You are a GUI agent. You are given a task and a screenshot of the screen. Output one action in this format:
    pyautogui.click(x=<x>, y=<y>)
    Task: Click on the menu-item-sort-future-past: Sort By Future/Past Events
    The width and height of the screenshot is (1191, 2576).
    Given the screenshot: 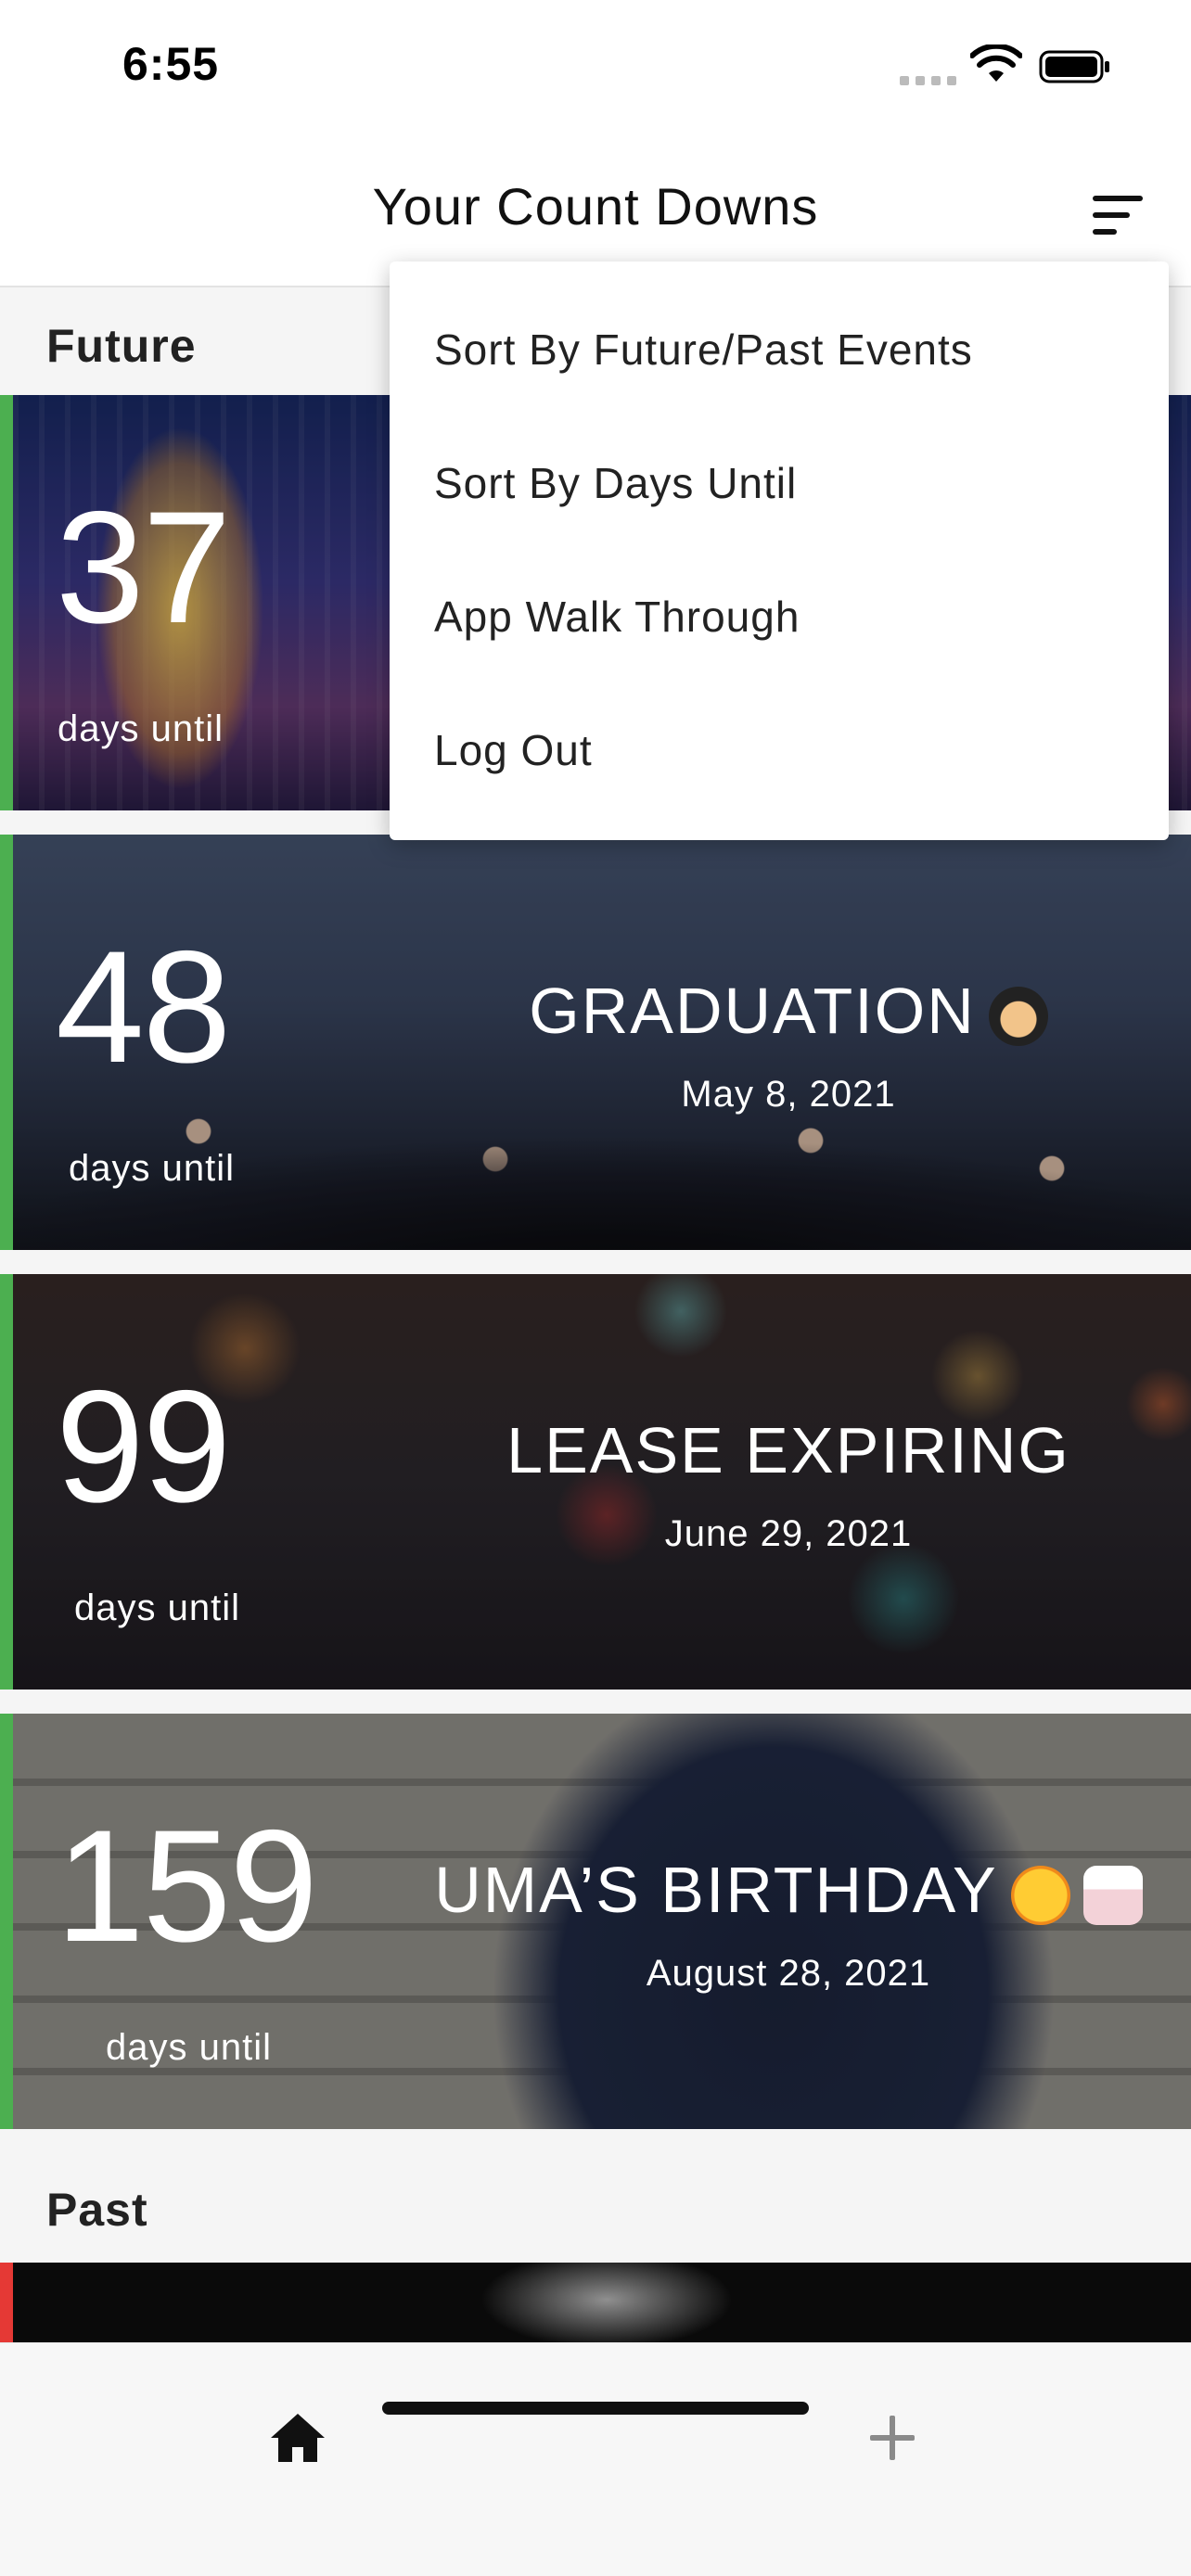 What is the action you would take?
    pyautogui.click(x=703, y=350)
    